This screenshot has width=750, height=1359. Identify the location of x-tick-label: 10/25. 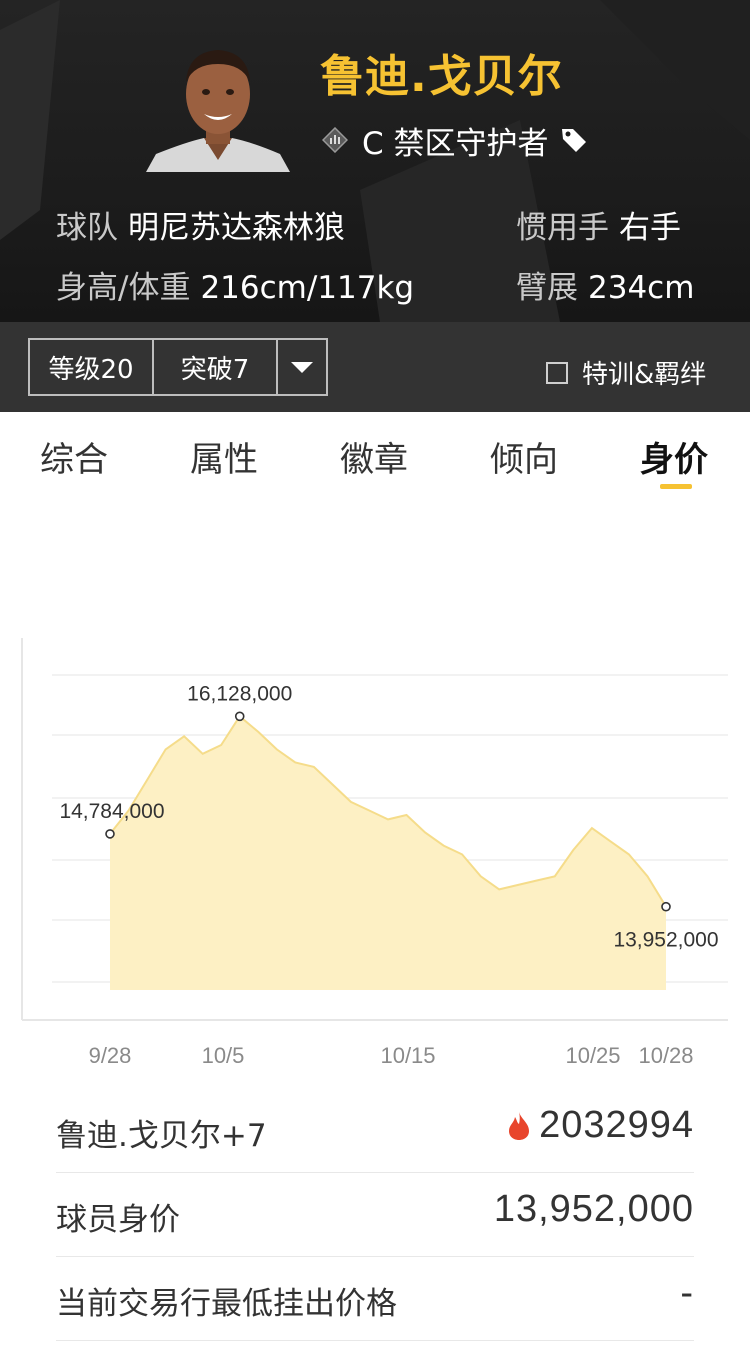
(592, 1055).